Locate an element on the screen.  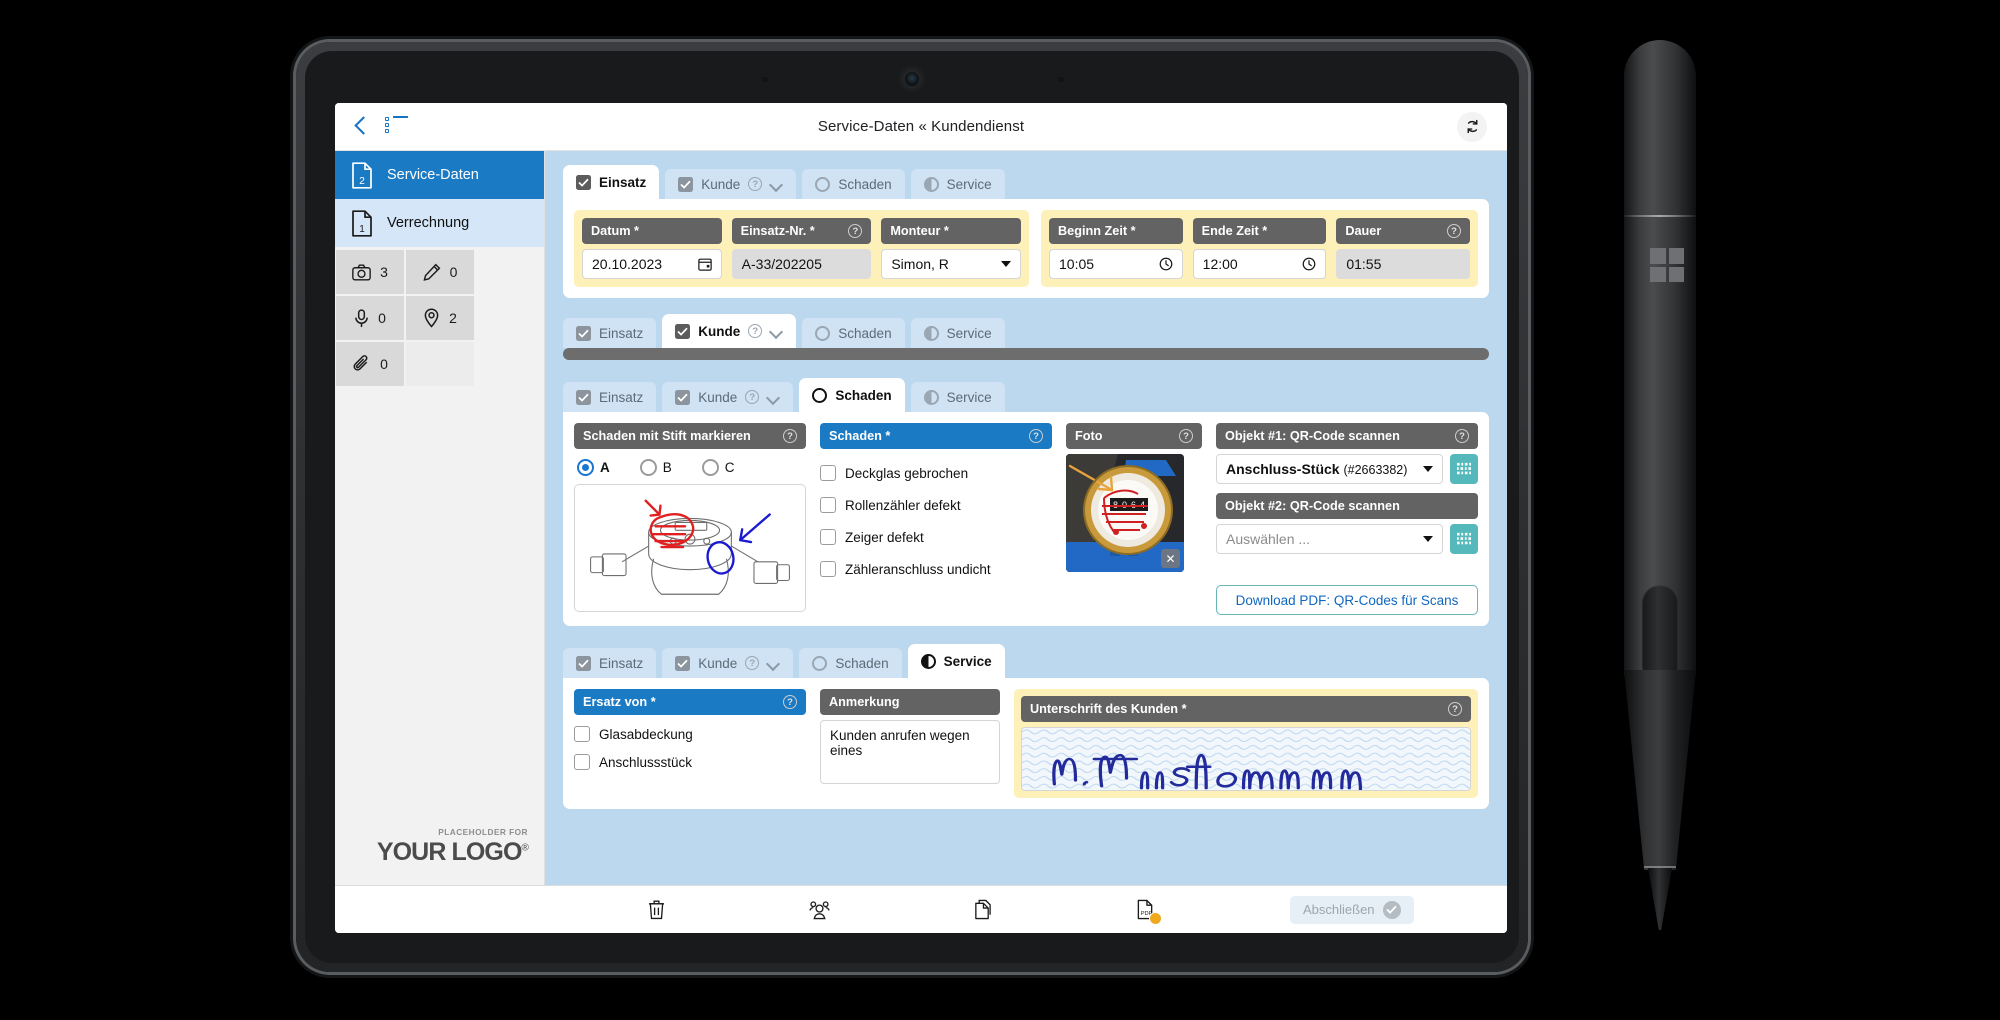
water-meter-sketch-canvas is located at coordinates (690, 548).